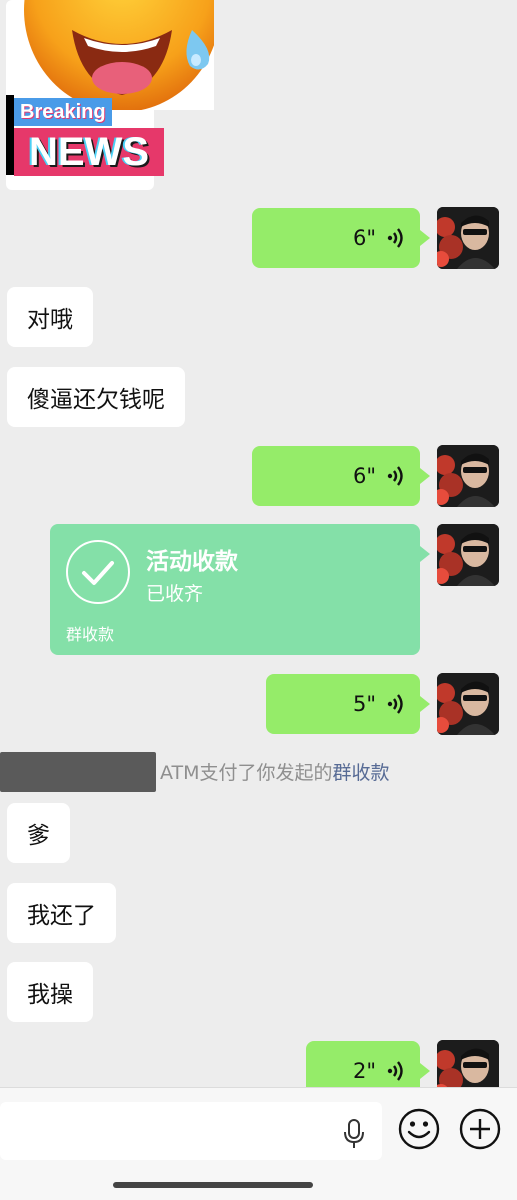  I want to click on text-message-bubble: 我操, so click(50, 992).